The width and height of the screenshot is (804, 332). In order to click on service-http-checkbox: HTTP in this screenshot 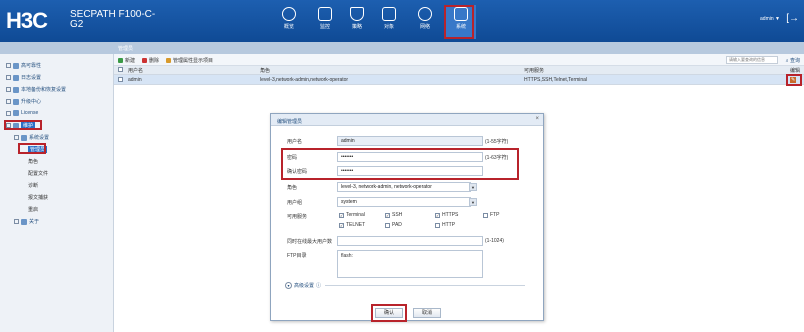, I will do `click(445, 225)`.